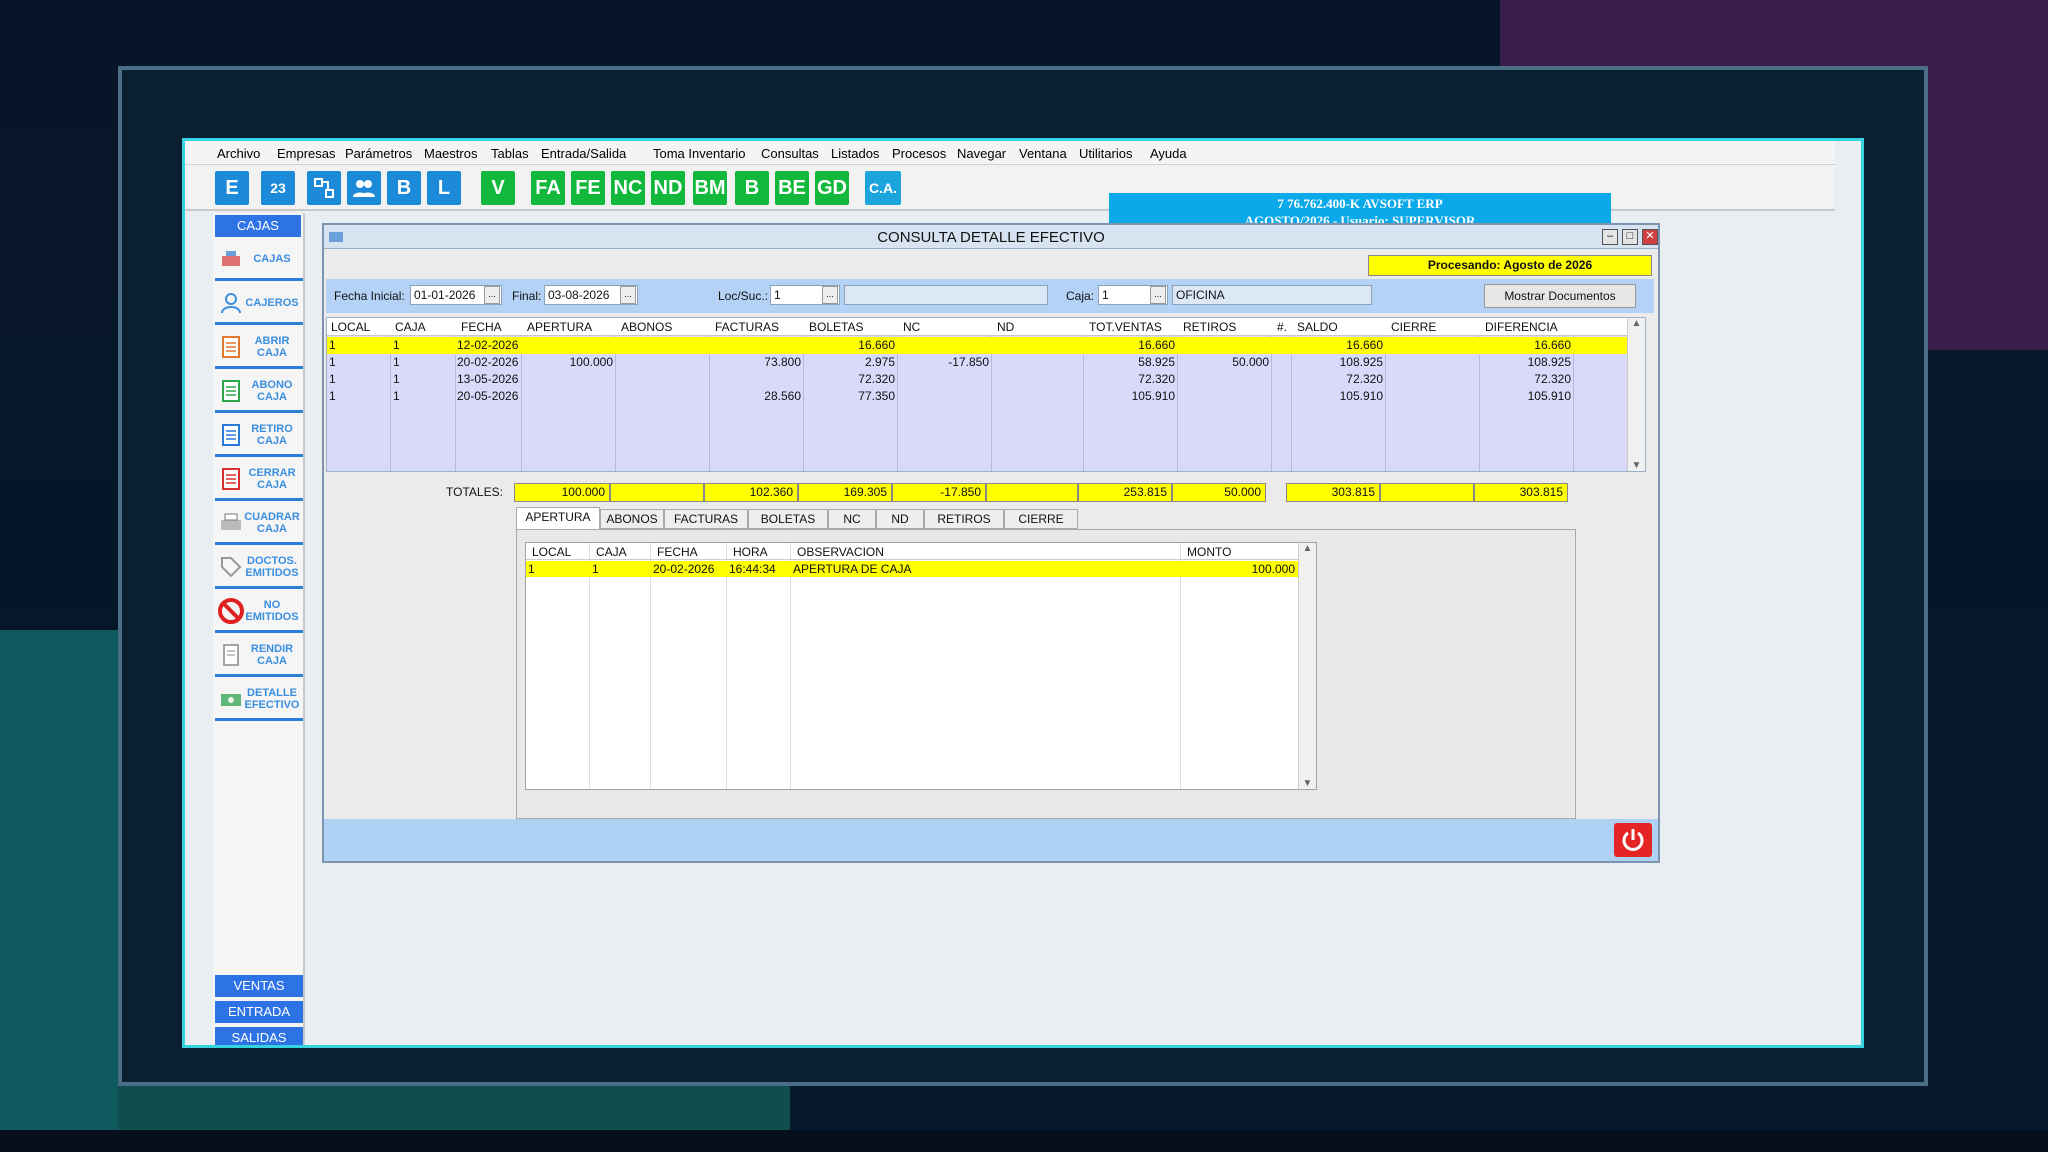 This screenshot has width=2048, height=1152. I want to click on toolbar-b-button: B, so click(404, 188).